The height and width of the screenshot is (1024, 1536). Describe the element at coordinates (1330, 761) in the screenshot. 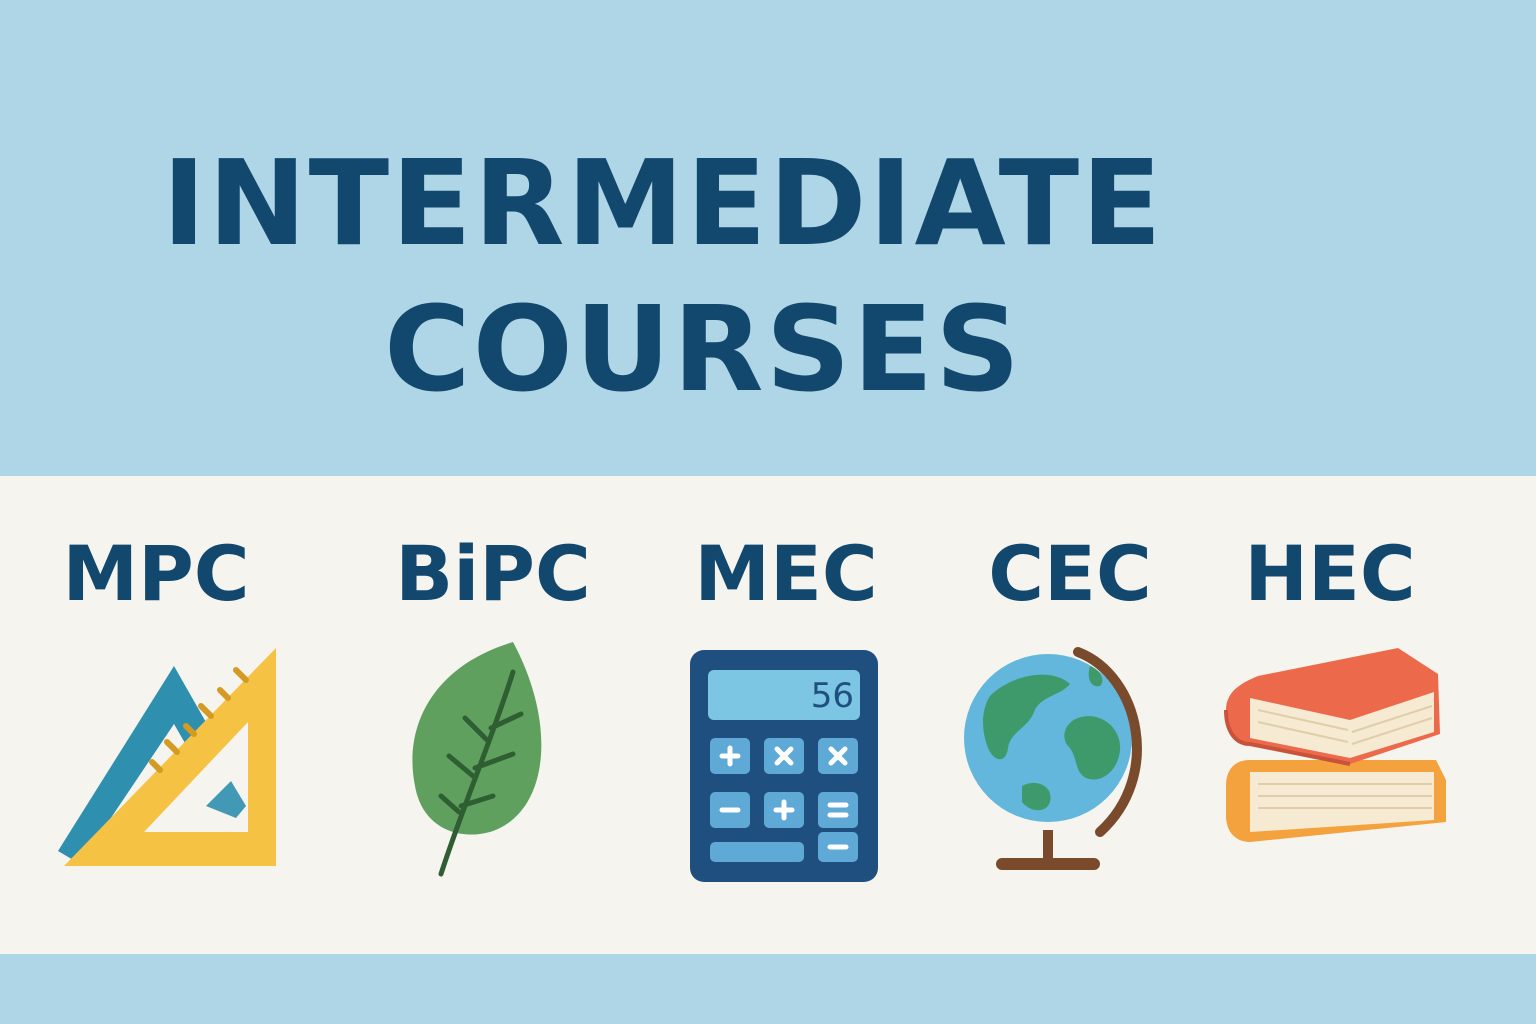

I see `books-stack-icon` at that location.